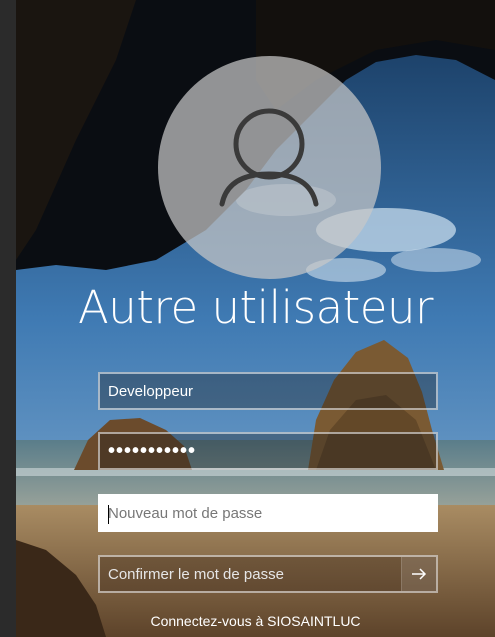 The height and width of the screenshot is (637, 495). I want to click on confirm-password-field-wrapper, so click(268, 574).